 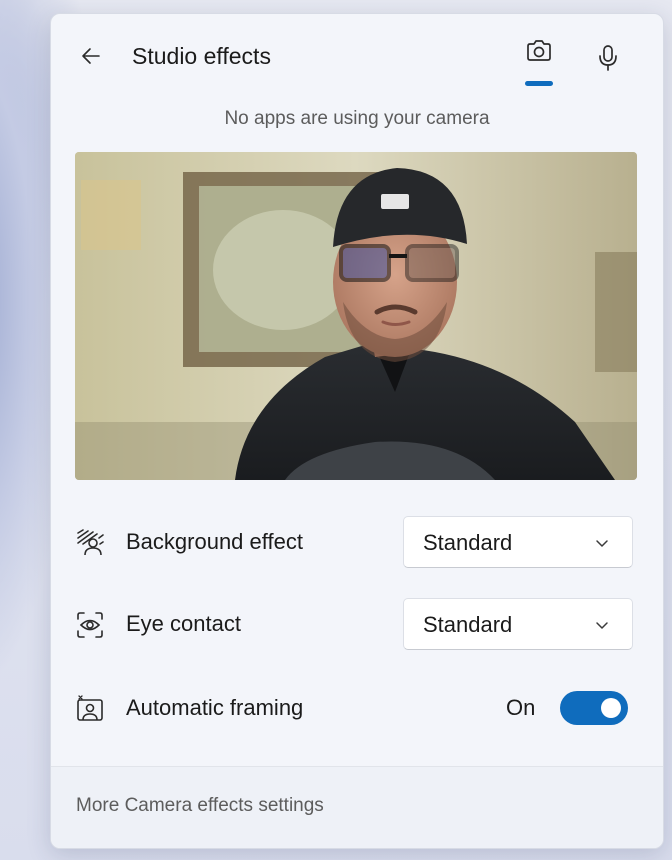 What do you see at coordinates (539, 50) in the screenshot?
I see `camera-icon` at bounding box center [539, 50].